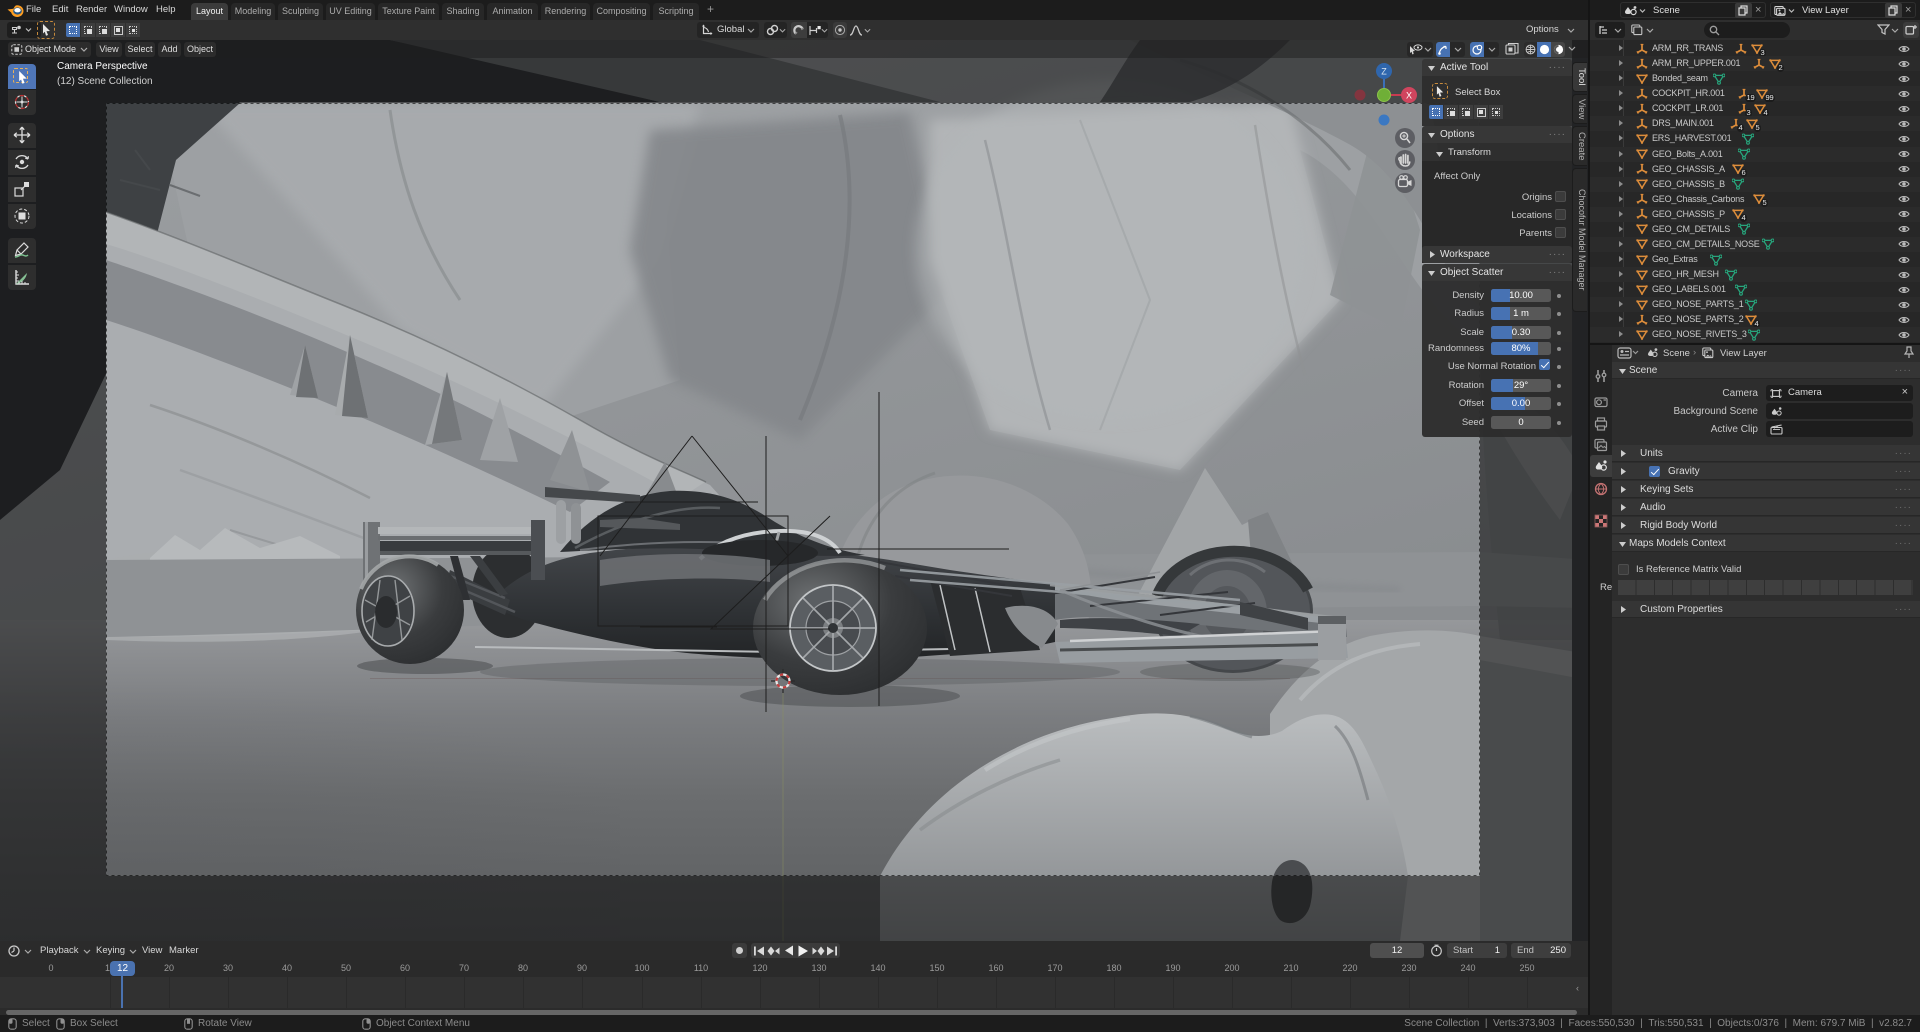  What do you see at coordinates (1384, 72) in the screenshot?
I see `svg-text: Z` at bounding box center [1384, 72].